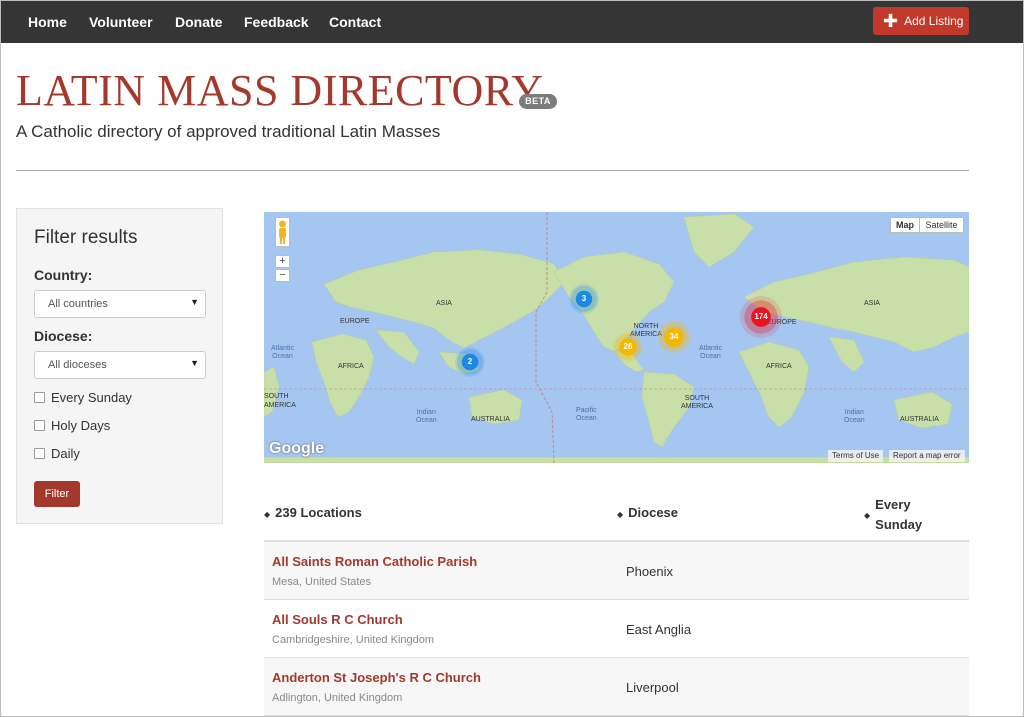 The width and height of the screenshot is (1024, 717). I want to click on nav-volunteer: Volunteer, so click(121, 22).